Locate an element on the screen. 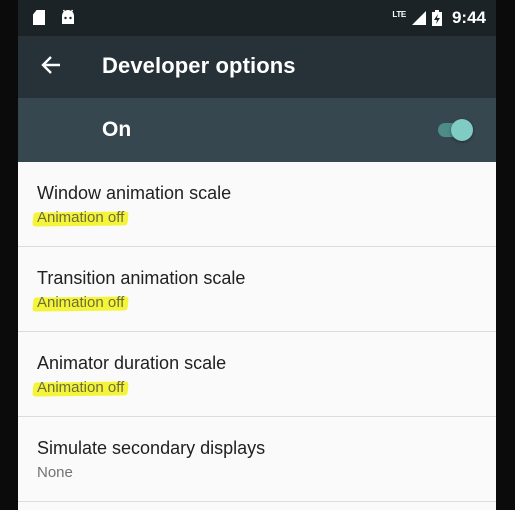  setting-title: Transition animation scale is located at coordinates (141, 278).